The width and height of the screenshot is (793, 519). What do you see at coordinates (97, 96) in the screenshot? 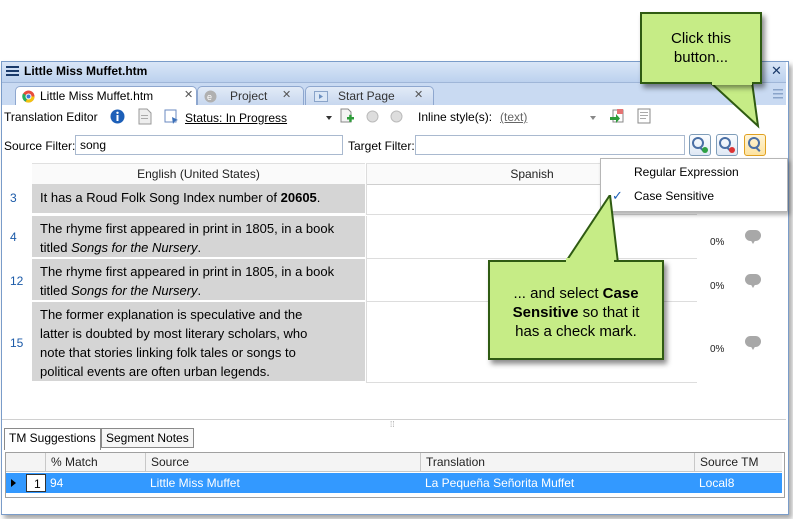
I see `tab-label: Little Miss Muffet.htm` at bounding box center [97, 96].